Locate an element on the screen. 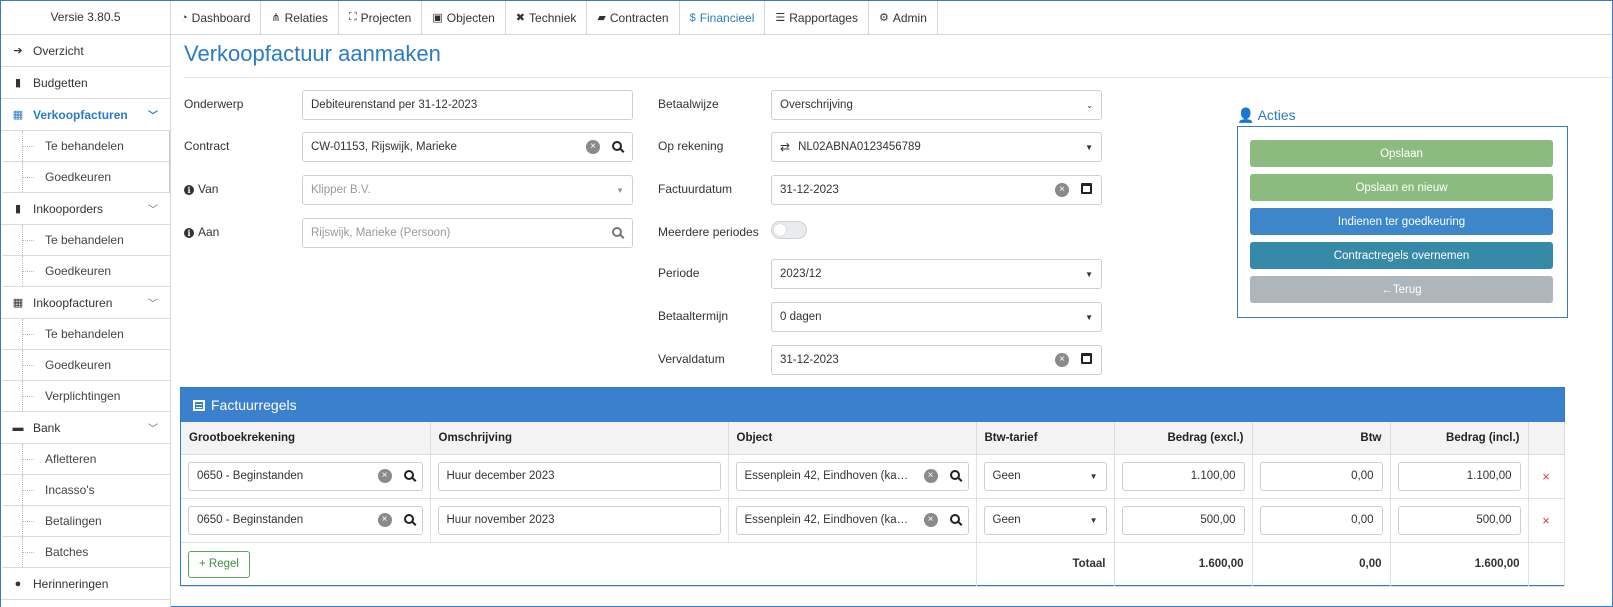  nav-contracten: ▰ Contracten is located at coordinates (633, 17).